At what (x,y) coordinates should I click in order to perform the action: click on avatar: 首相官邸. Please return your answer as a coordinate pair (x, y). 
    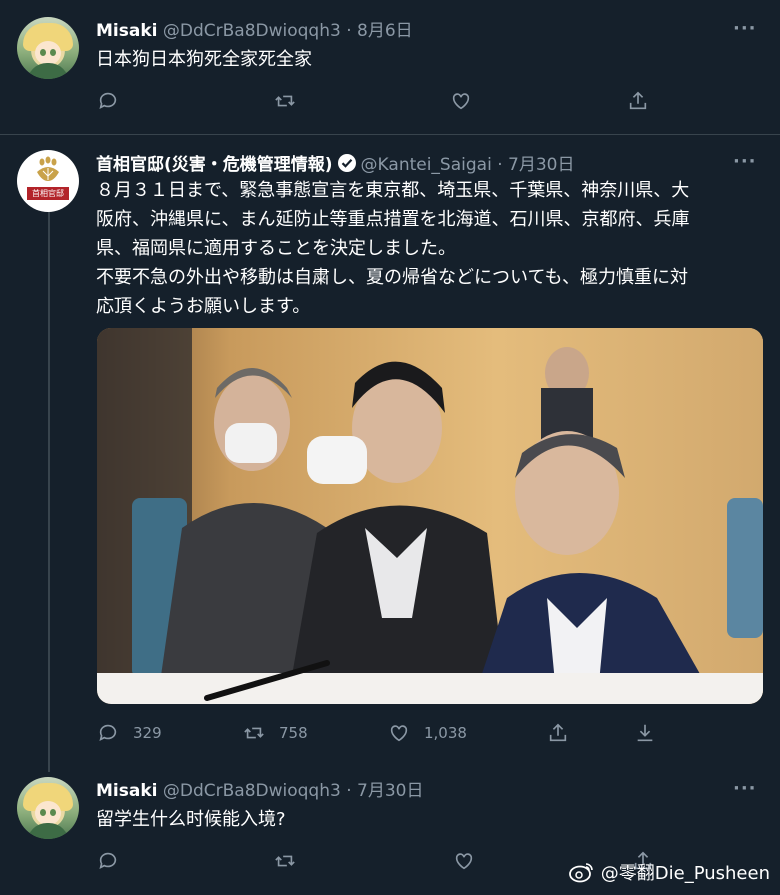
    Looking at the image, I should click on (48, 181).